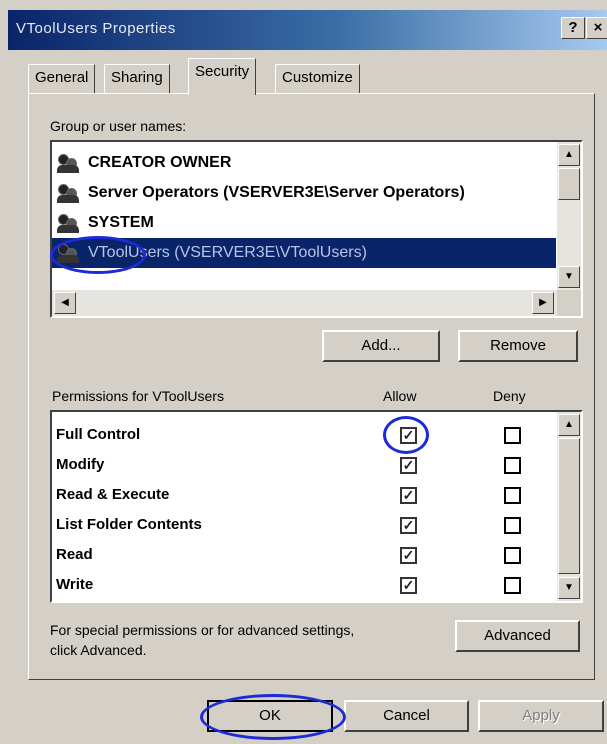 This screenshot has height=744, width=607. Describe the element at coordinates (227, 252) in the screenshot. I see `user-item-label: VToolUsers (VSERVER3E\VToolUsers)` at that location.